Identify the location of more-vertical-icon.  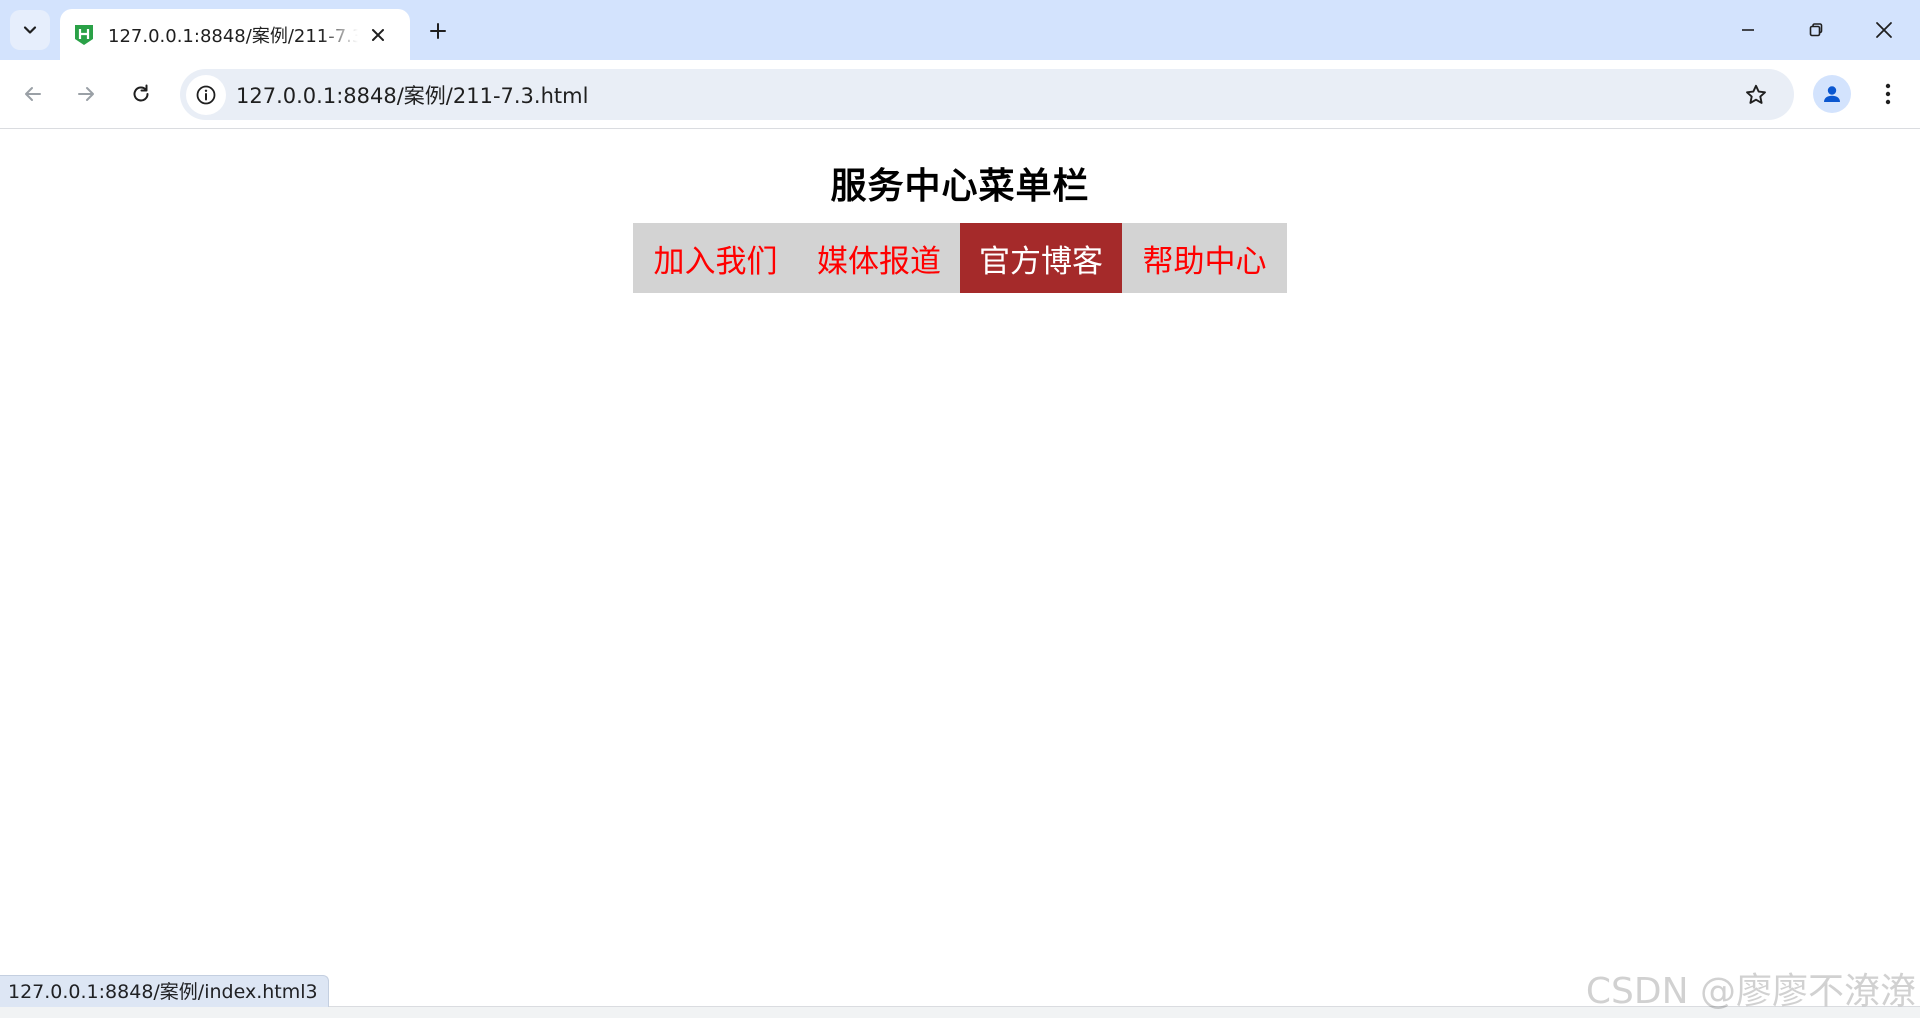
(1888, 94).